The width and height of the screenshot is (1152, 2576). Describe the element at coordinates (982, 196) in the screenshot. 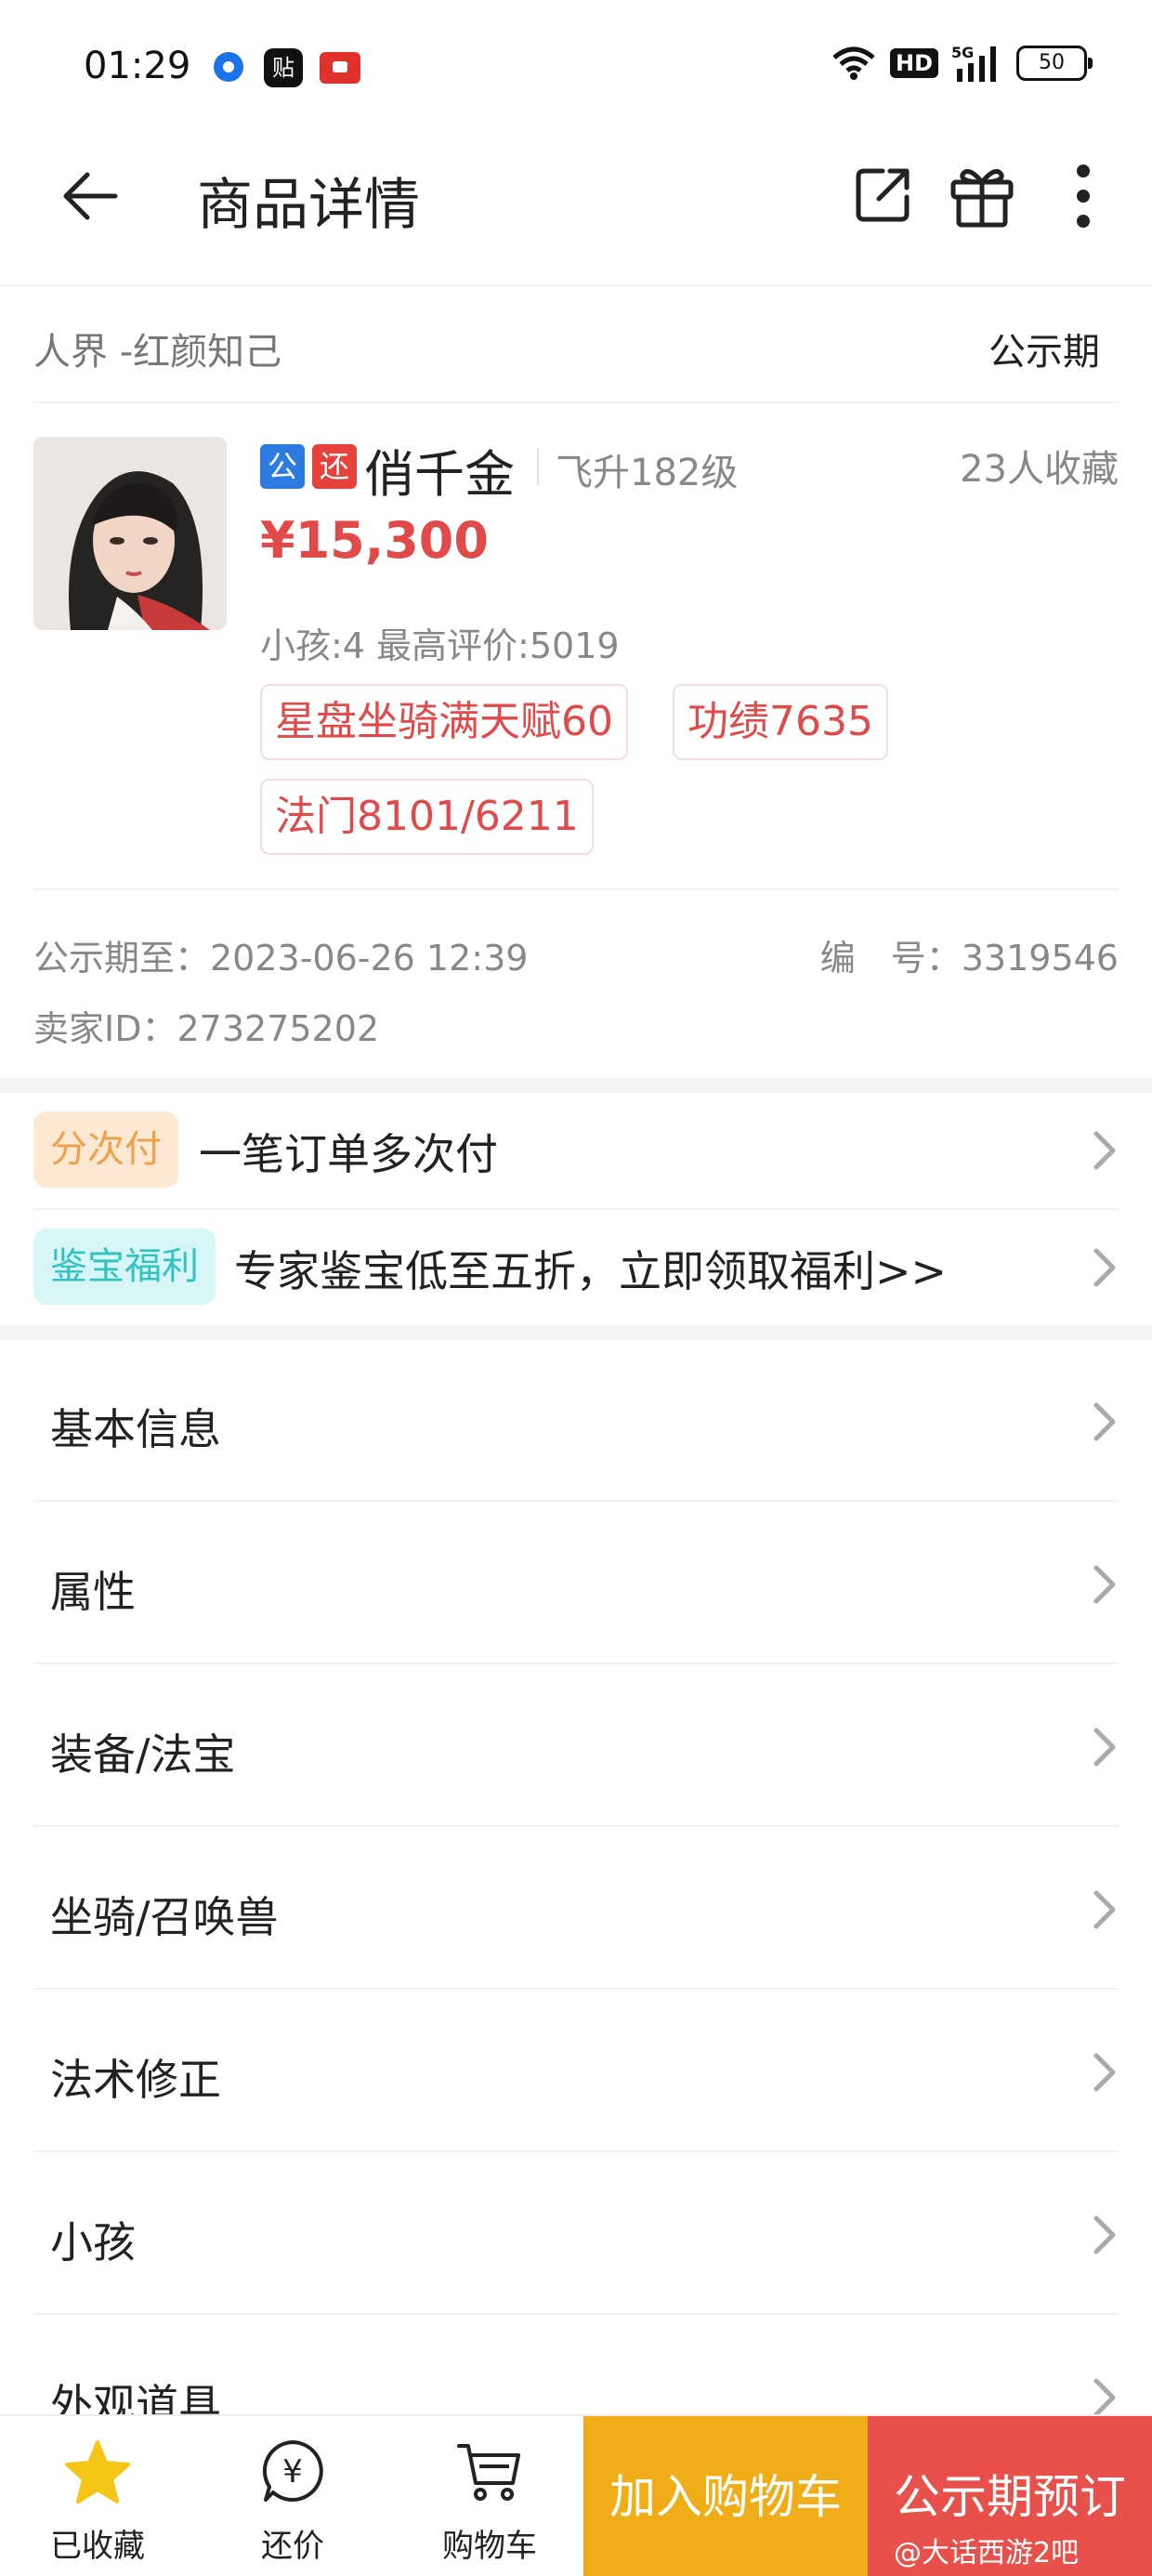

I see `gift-icon` at that location.